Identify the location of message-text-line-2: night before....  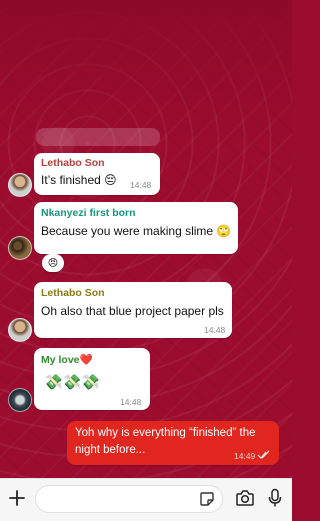
(110, 450).